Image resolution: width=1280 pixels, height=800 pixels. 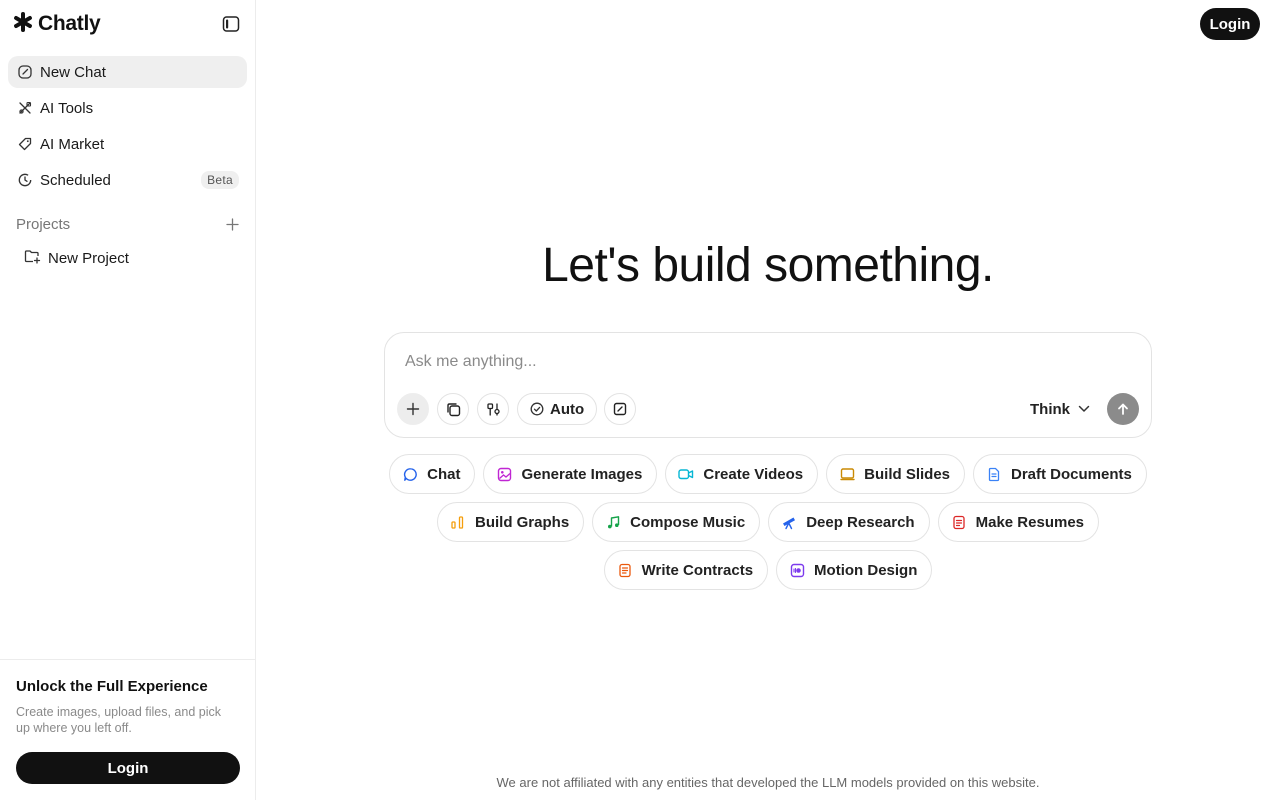 What do you see at coordinates (127, 180) in the screenshot?
I see `sidebar-item-scheduled: Scheduled Beta` at bounding box center [127, 180].